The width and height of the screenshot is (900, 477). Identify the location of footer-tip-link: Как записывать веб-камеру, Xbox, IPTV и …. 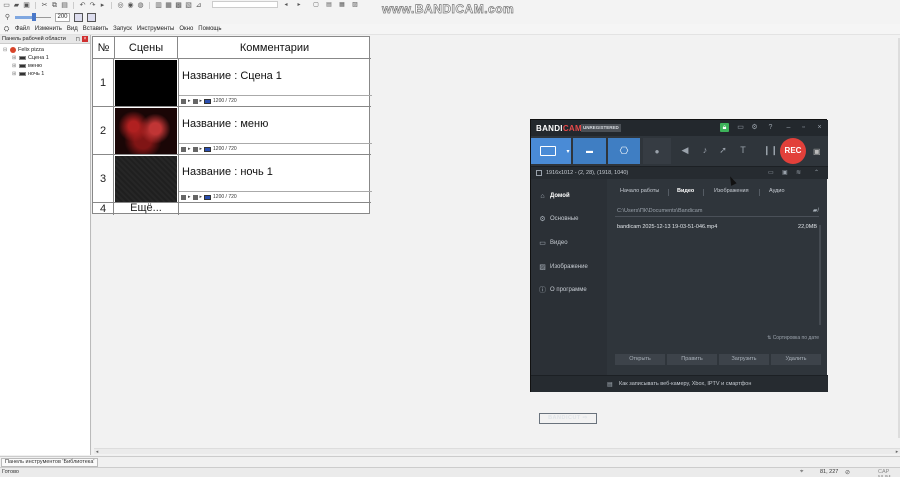
(685, 384).